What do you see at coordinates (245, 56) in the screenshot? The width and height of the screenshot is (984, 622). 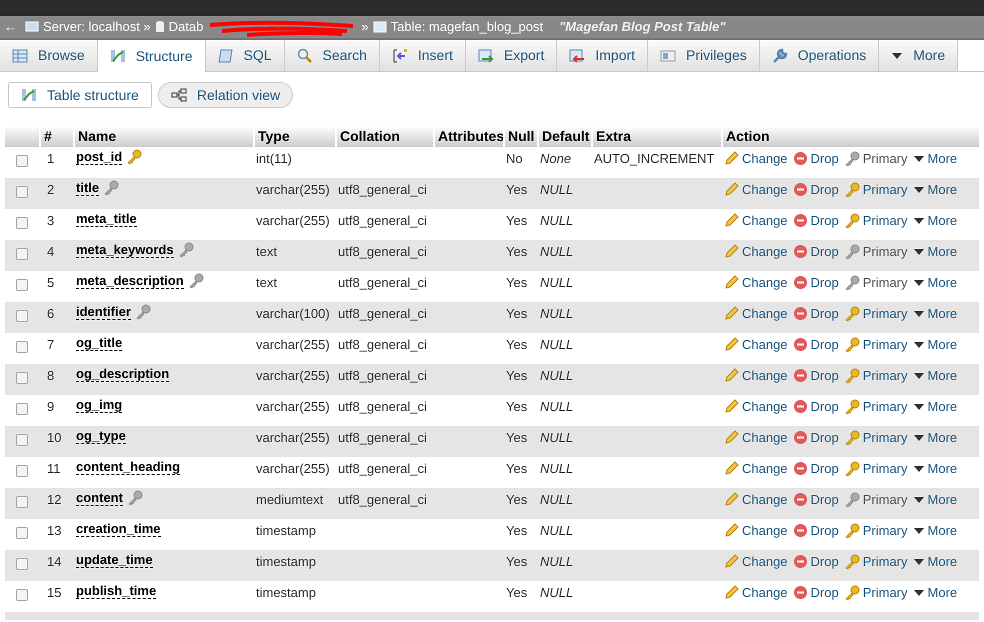 I see `tab: SQL` at bounding box center [245, 56].